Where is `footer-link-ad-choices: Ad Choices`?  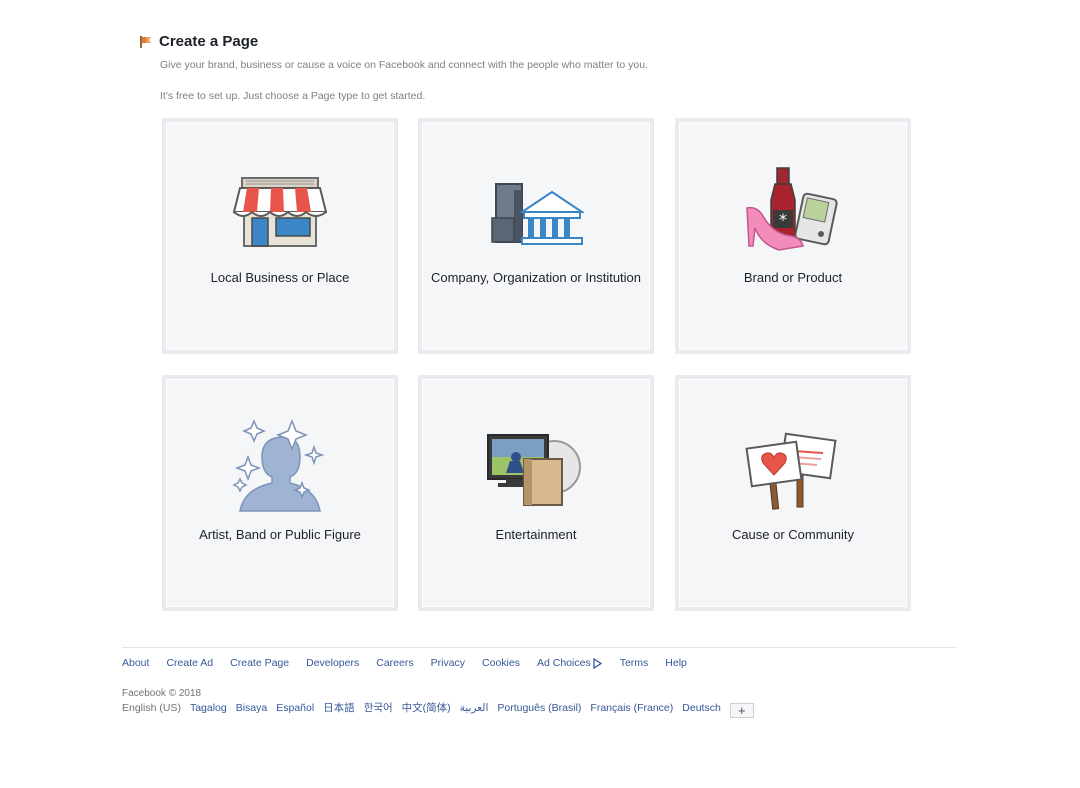
footer-link-ad-choices: Ad Choices is located at coordinates (570, 663).